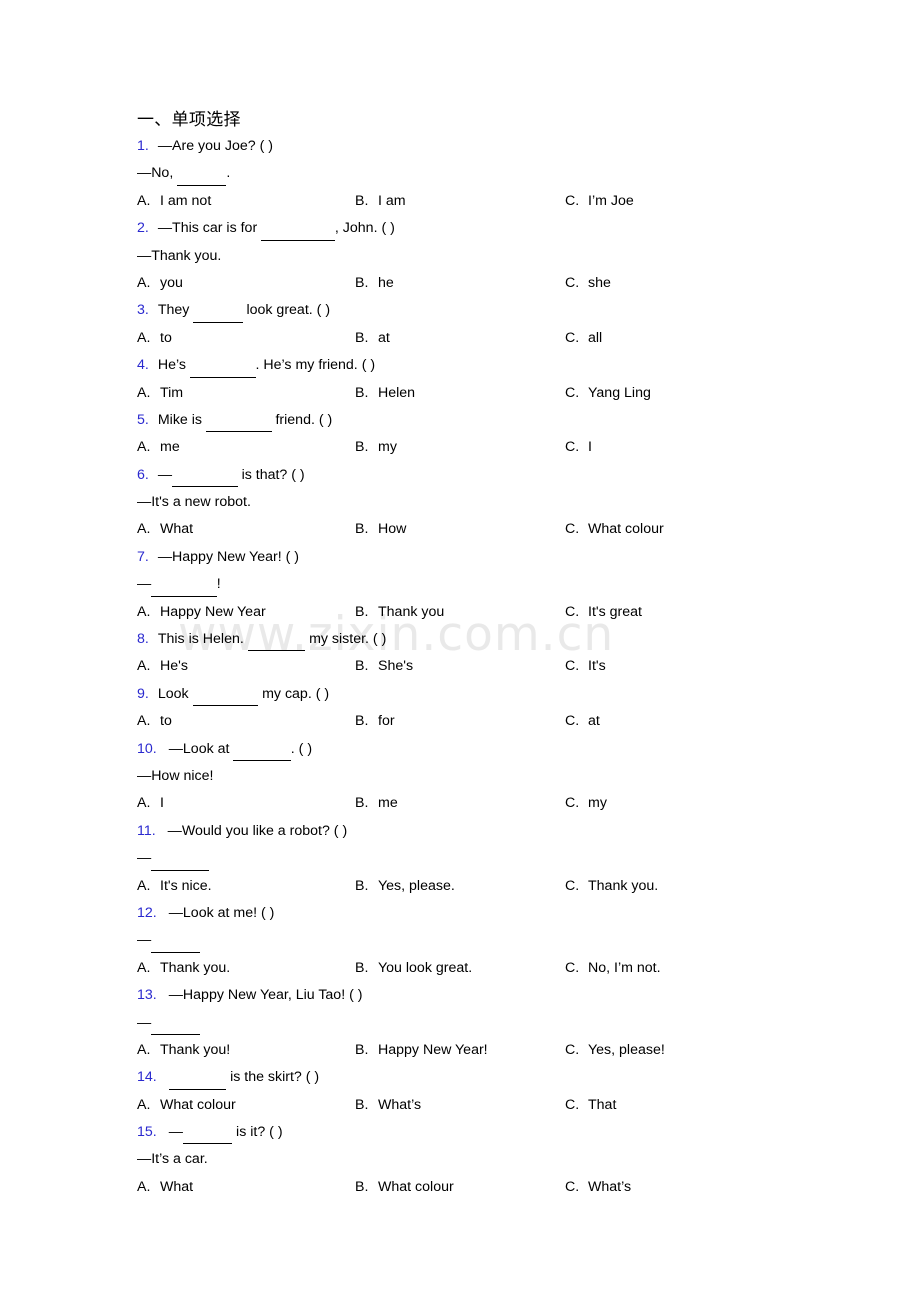 The width and height of the screenshot is (920, 1302). I want to click on option-text: It's nice., so click(186, 885).